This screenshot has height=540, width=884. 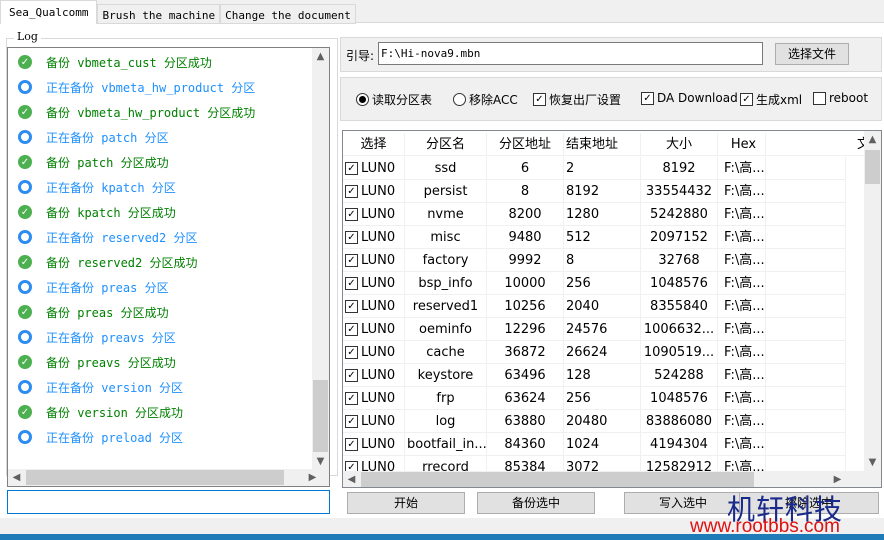 I want to click on log-item: 正在备份 version 分区, so click(x=100, y=387).